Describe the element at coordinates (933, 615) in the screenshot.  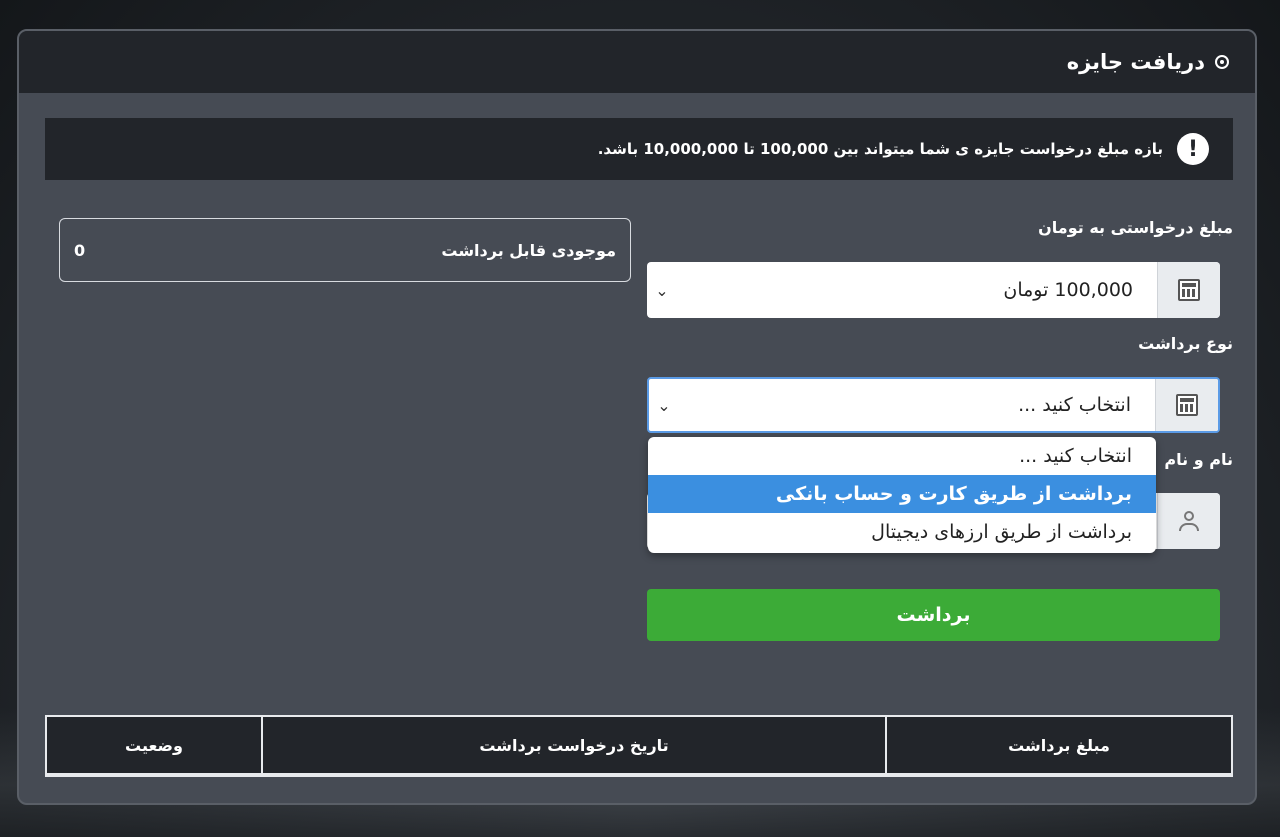
I see `withdraw-button: برداشت` at that location.